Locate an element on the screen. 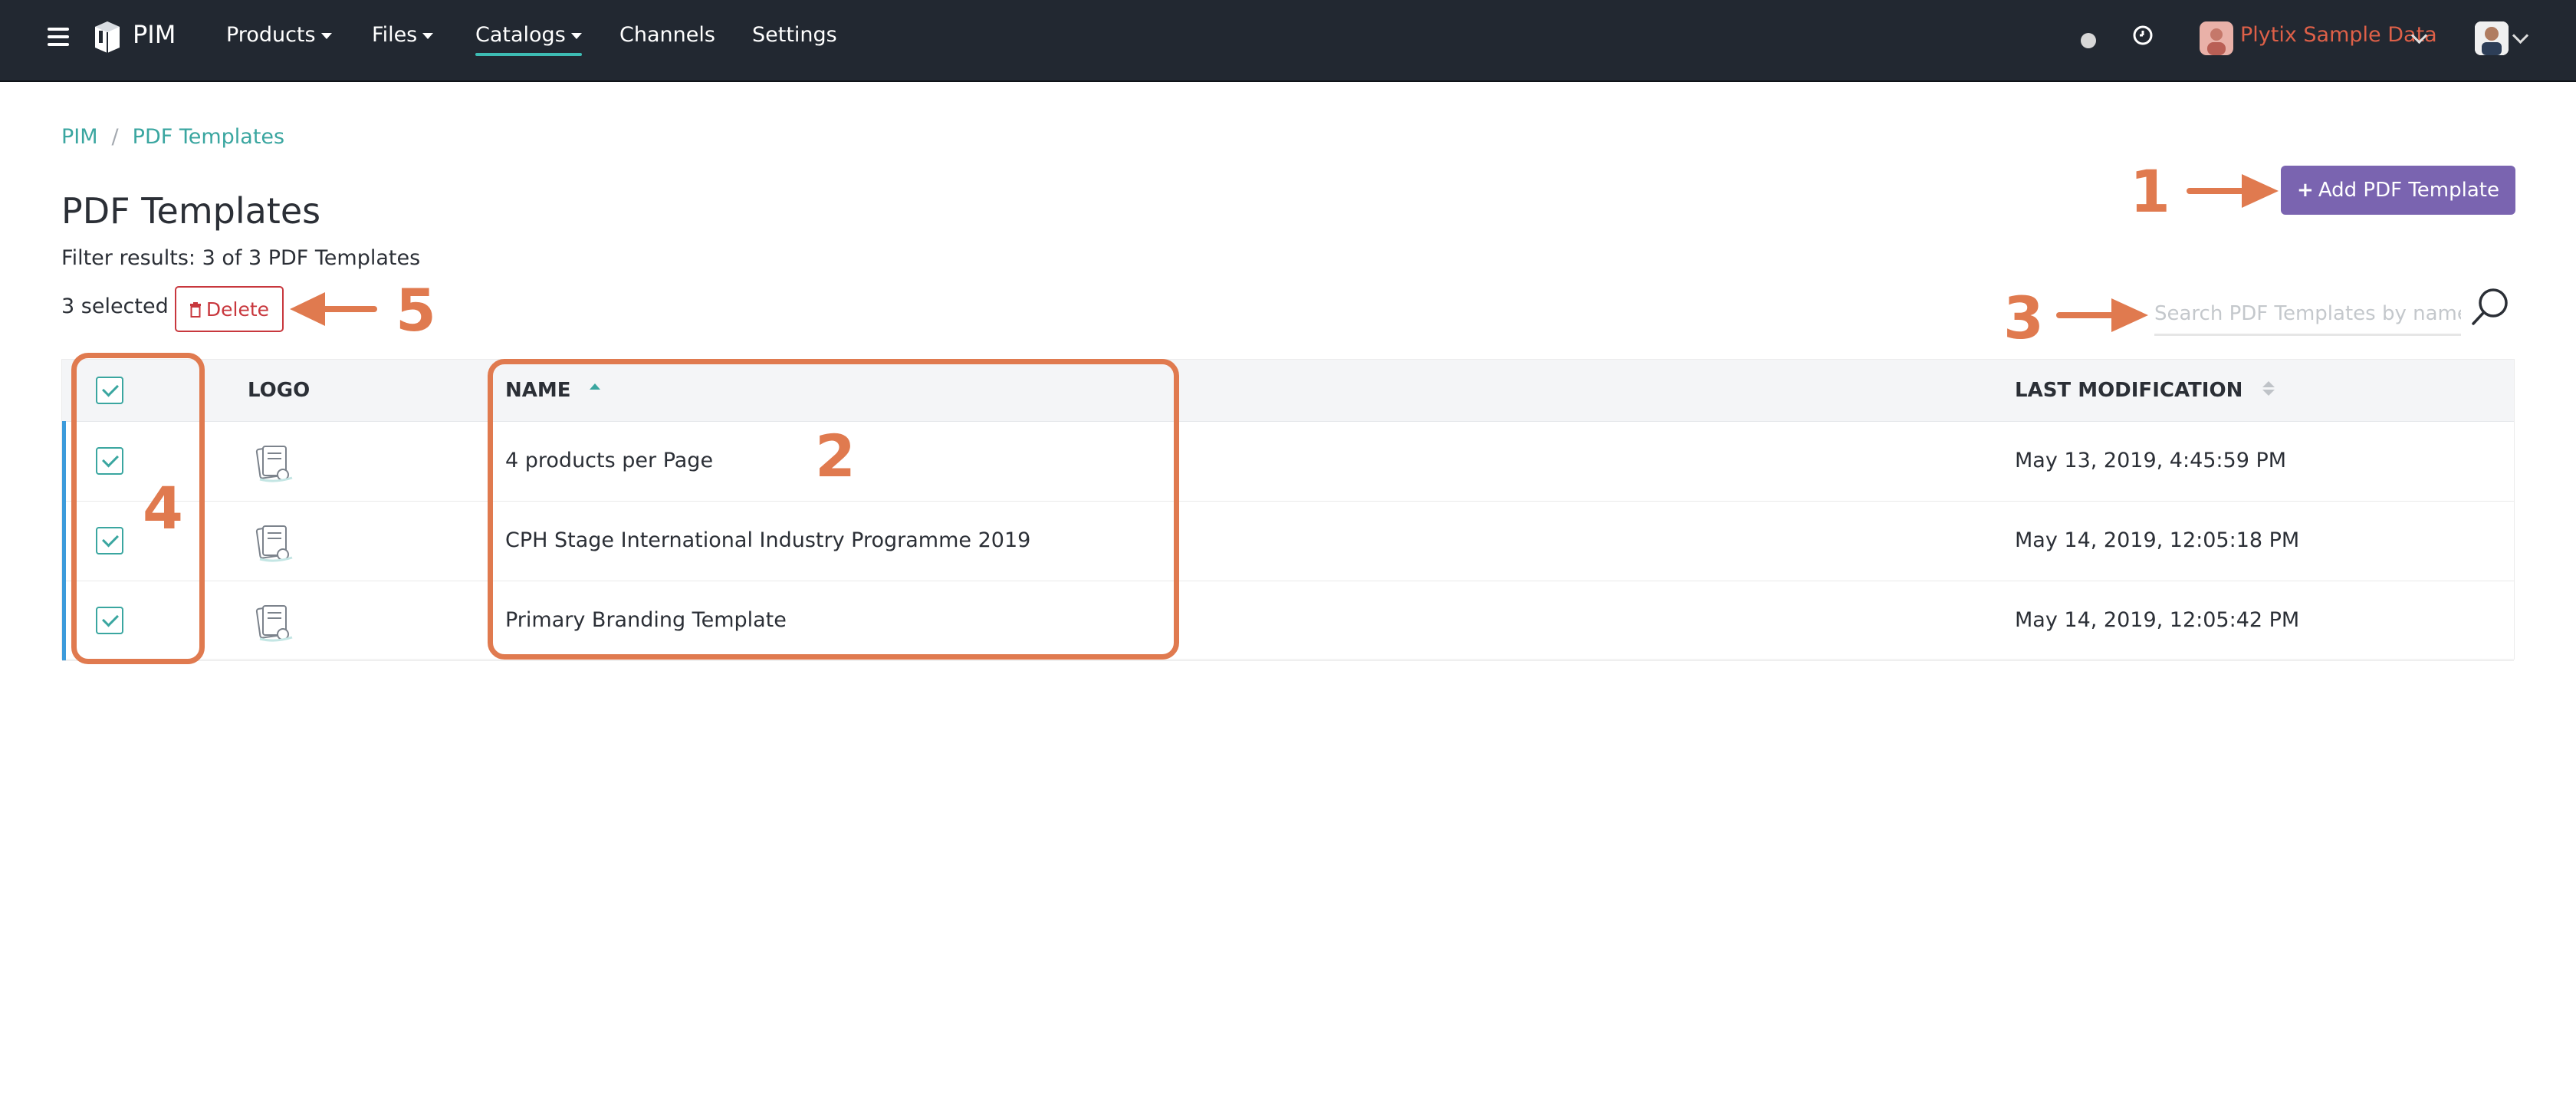  breadcrumb-pdf-templates: PDF Templates is located at coordinates (209, 137).